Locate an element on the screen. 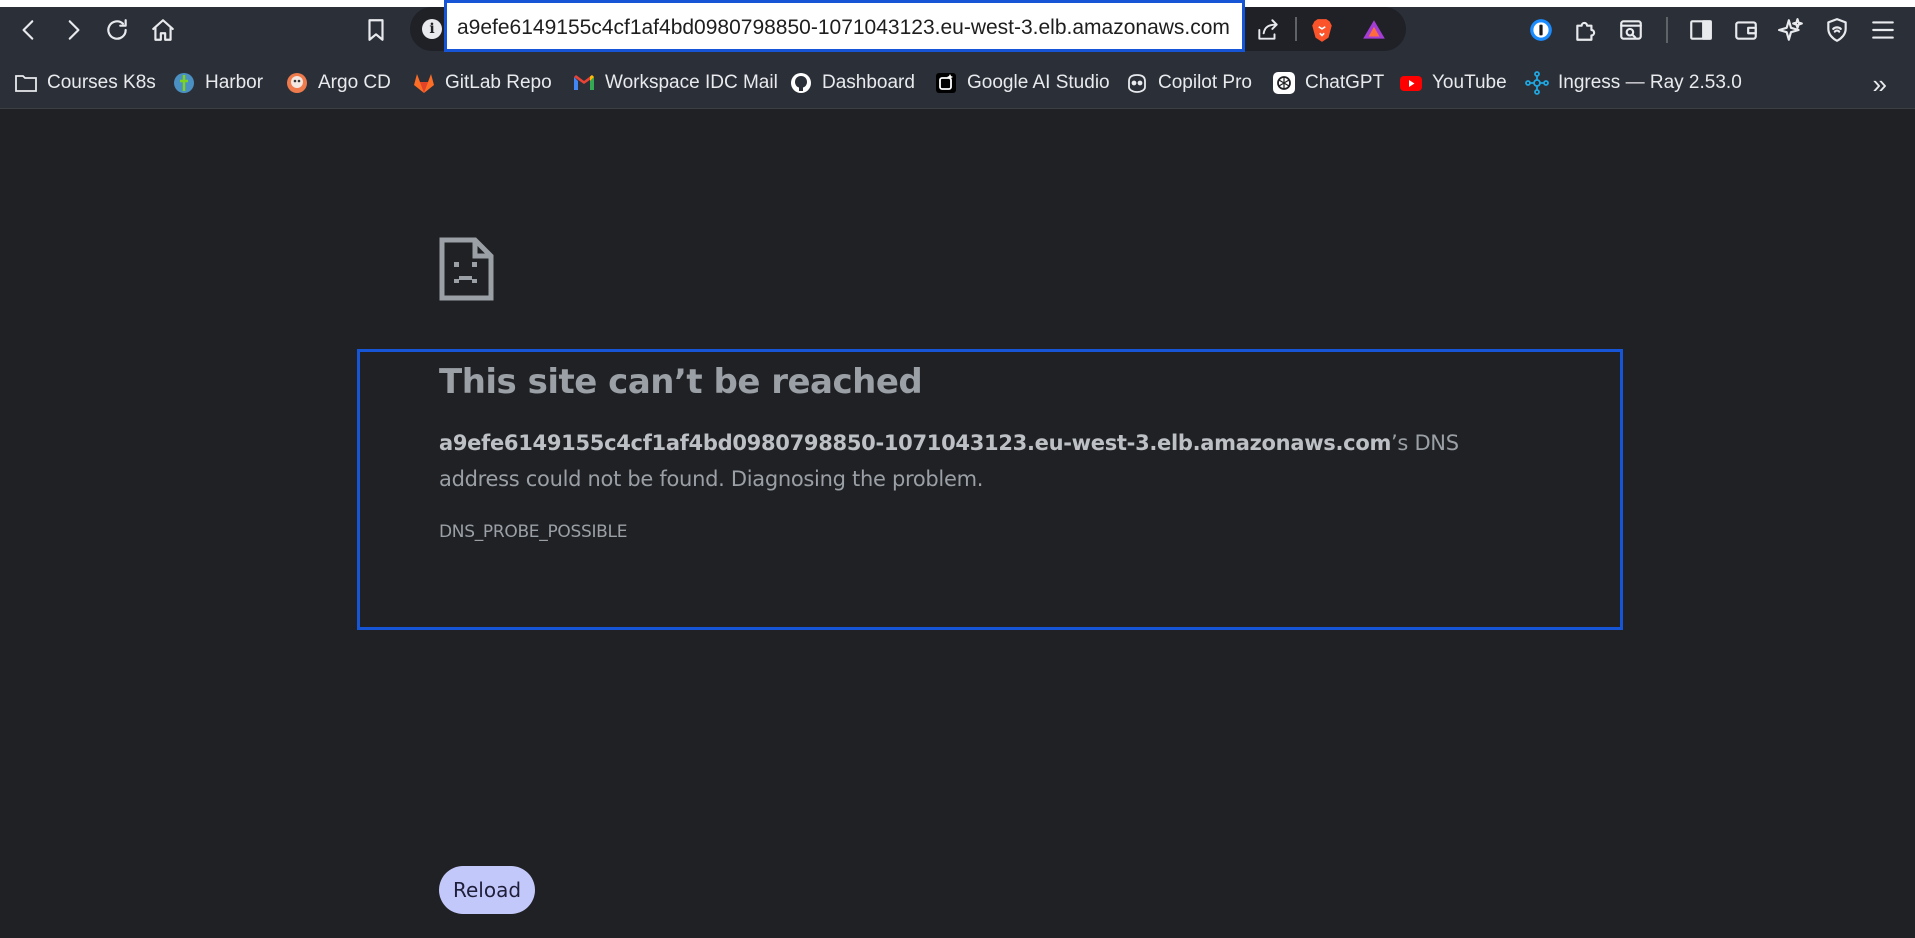 The height and width of the screenshot is (938, 1915). bookmark-gitlab-repo: GitLab Repo is located at coordinates (482, 83).